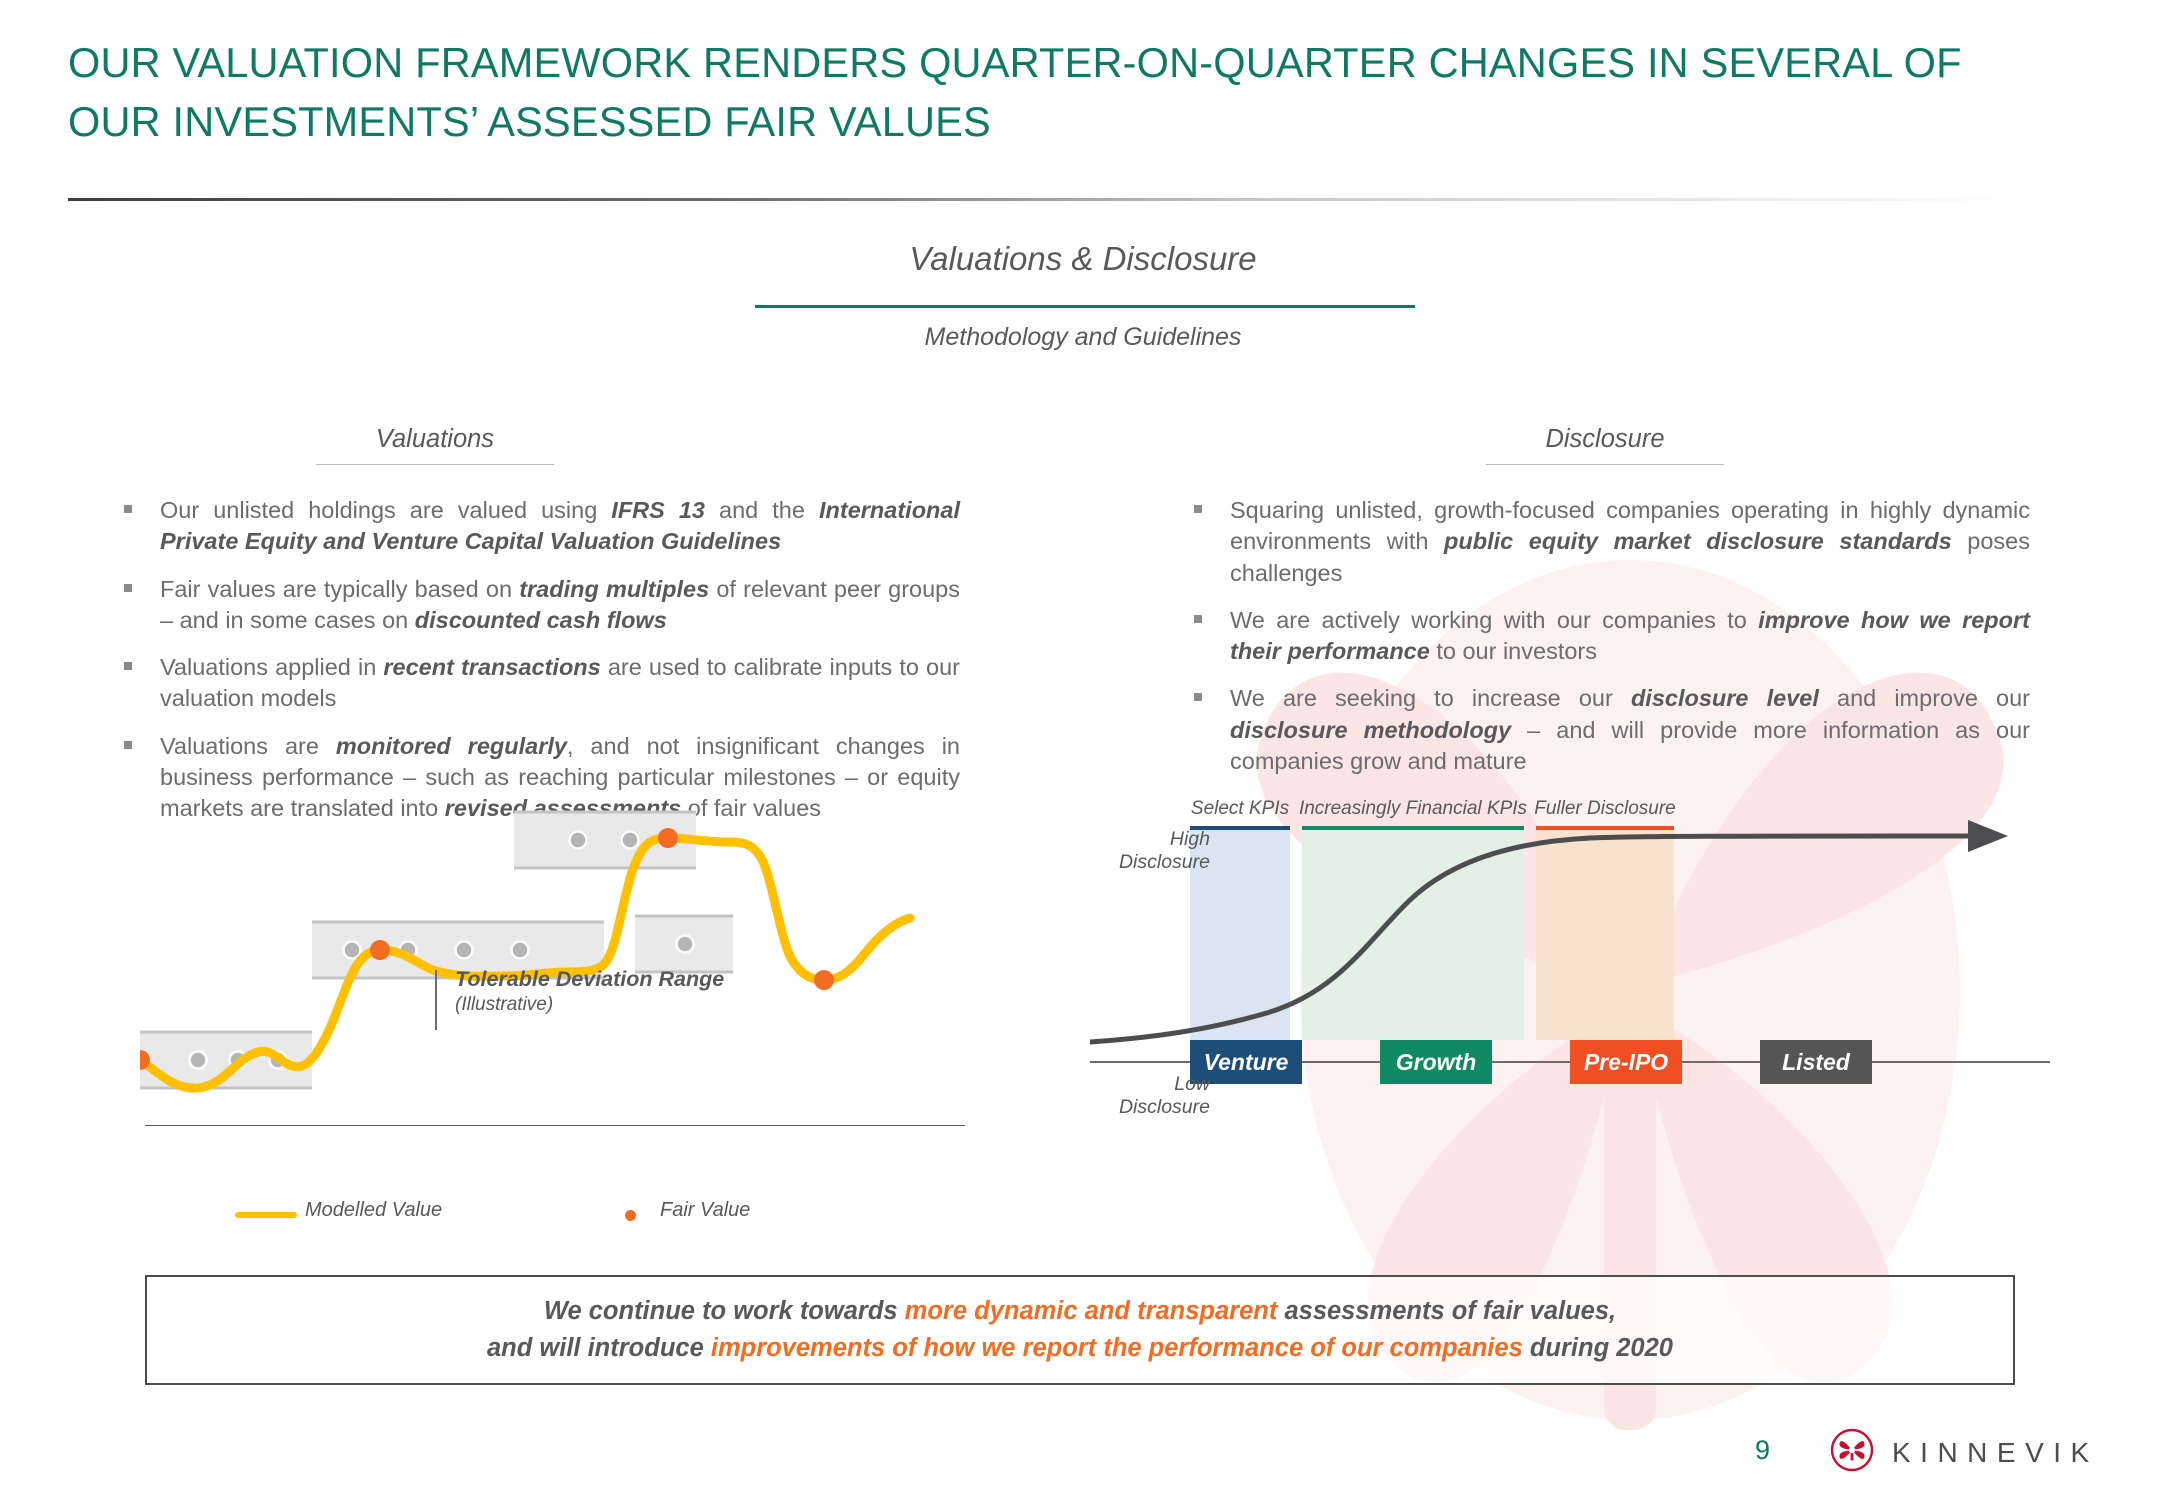 The height and width of the screenshot is (1505, 2166). I want to click on tolerance-band, so click(684, 944).